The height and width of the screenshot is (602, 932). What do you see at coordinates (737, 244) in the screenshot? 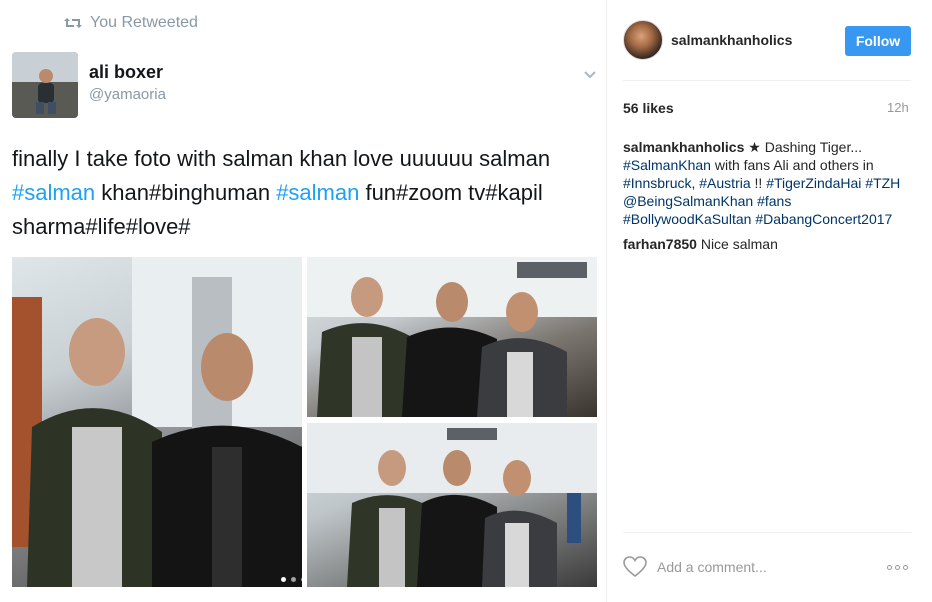
I see `comment-text: Nice salman` at bounding box center [737, 244].